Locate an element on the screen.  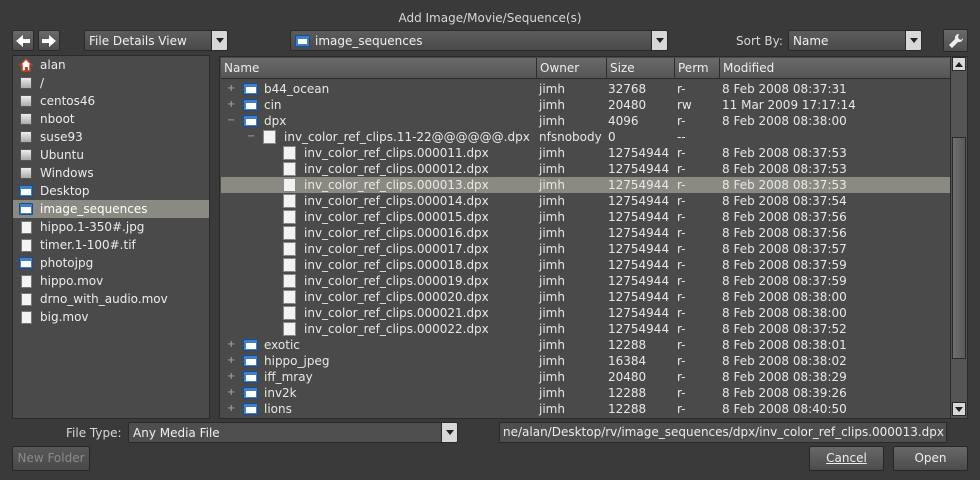
settings-button is located at coordinates (955, 40).